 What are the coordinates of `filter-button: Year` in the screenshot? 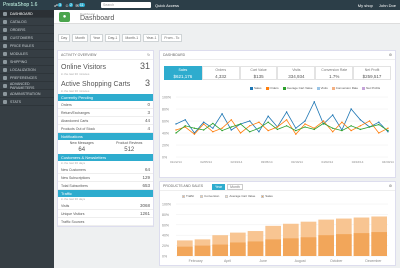 It's located at (96, 38).